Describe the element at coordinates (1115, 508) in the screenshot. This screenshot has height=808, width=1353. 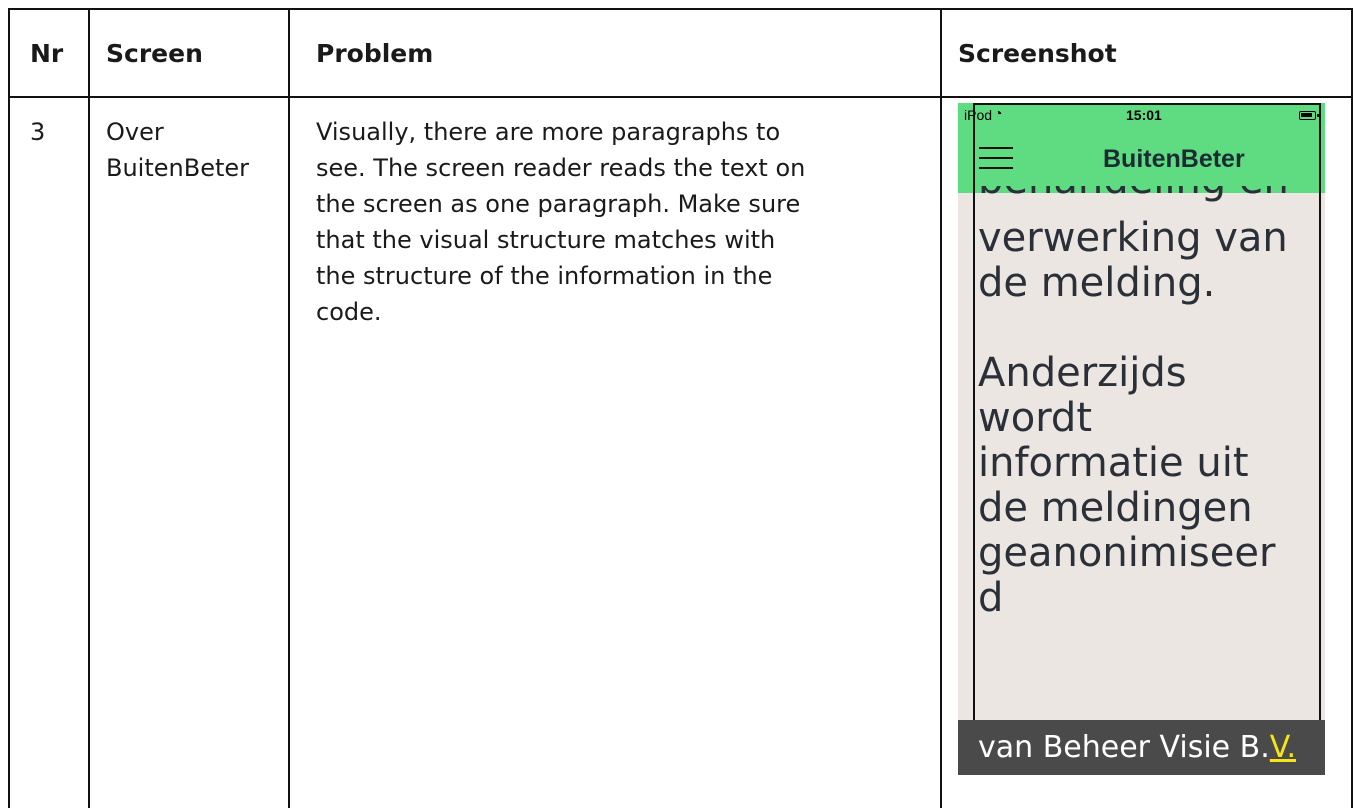
I see `paragraph-line: de meldingen` at that location.